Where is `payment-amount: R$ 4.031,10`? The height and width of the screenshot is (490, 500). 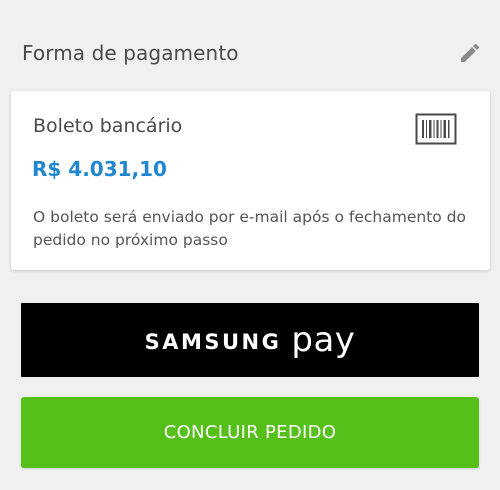
payment-amount: R$ 4.031,10 is located at coordinates (99, 169).